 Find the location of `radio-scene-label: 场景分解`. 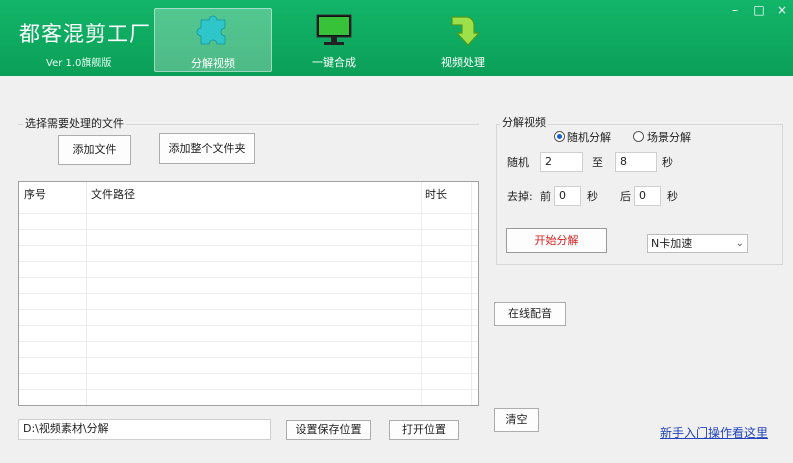

radio-scene-label: 场景分解 is located at coordinates (669, 137).